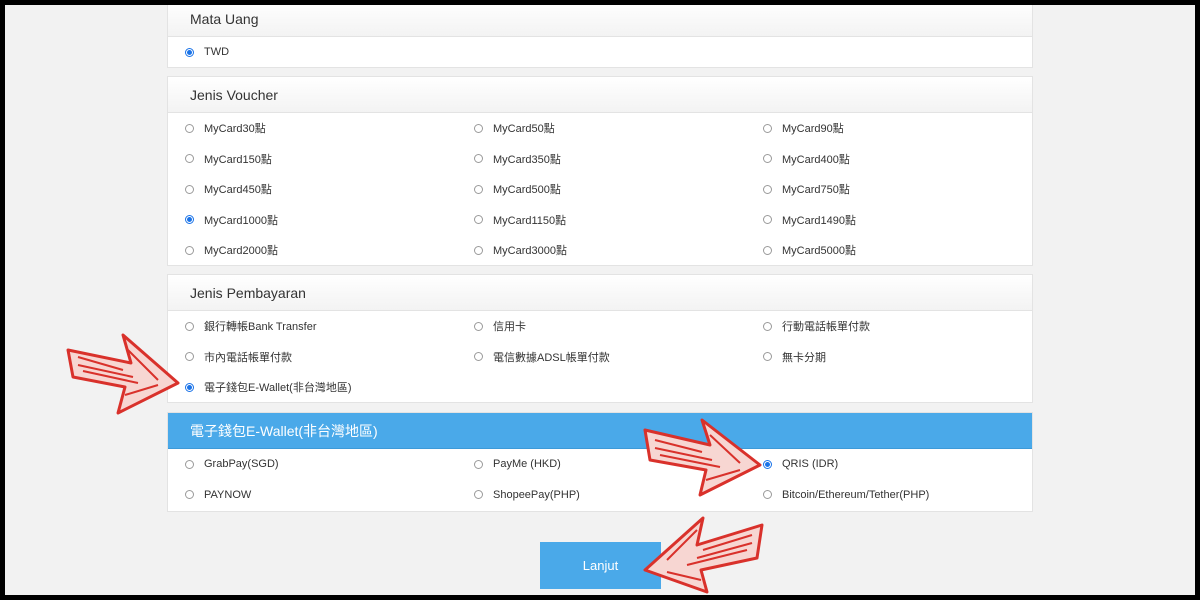 The image size is (1200, 600). What do you see at coordinates (248, 357) in the screenshot?
I see `radio-option-label: 市內電話帳單付款` at bounding box center [248, 357].